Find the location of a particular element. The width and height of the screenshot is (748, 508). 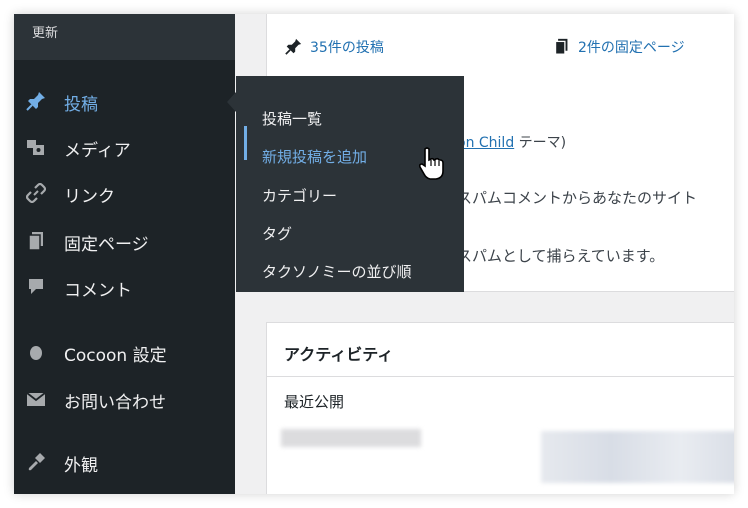

activity-divider is located at coordinates (500, 376).